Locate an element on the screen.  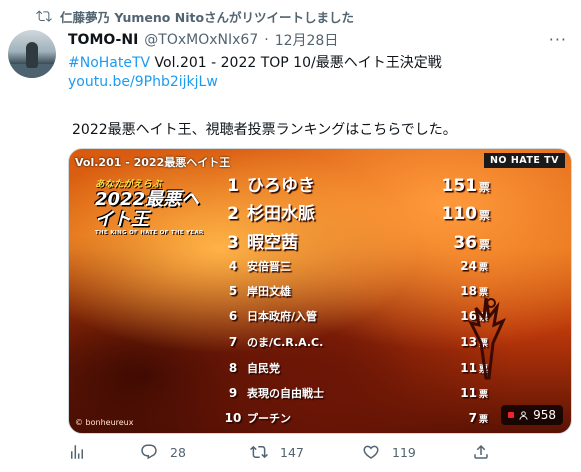
like-button: 119 is located at coordinates (389, 452).